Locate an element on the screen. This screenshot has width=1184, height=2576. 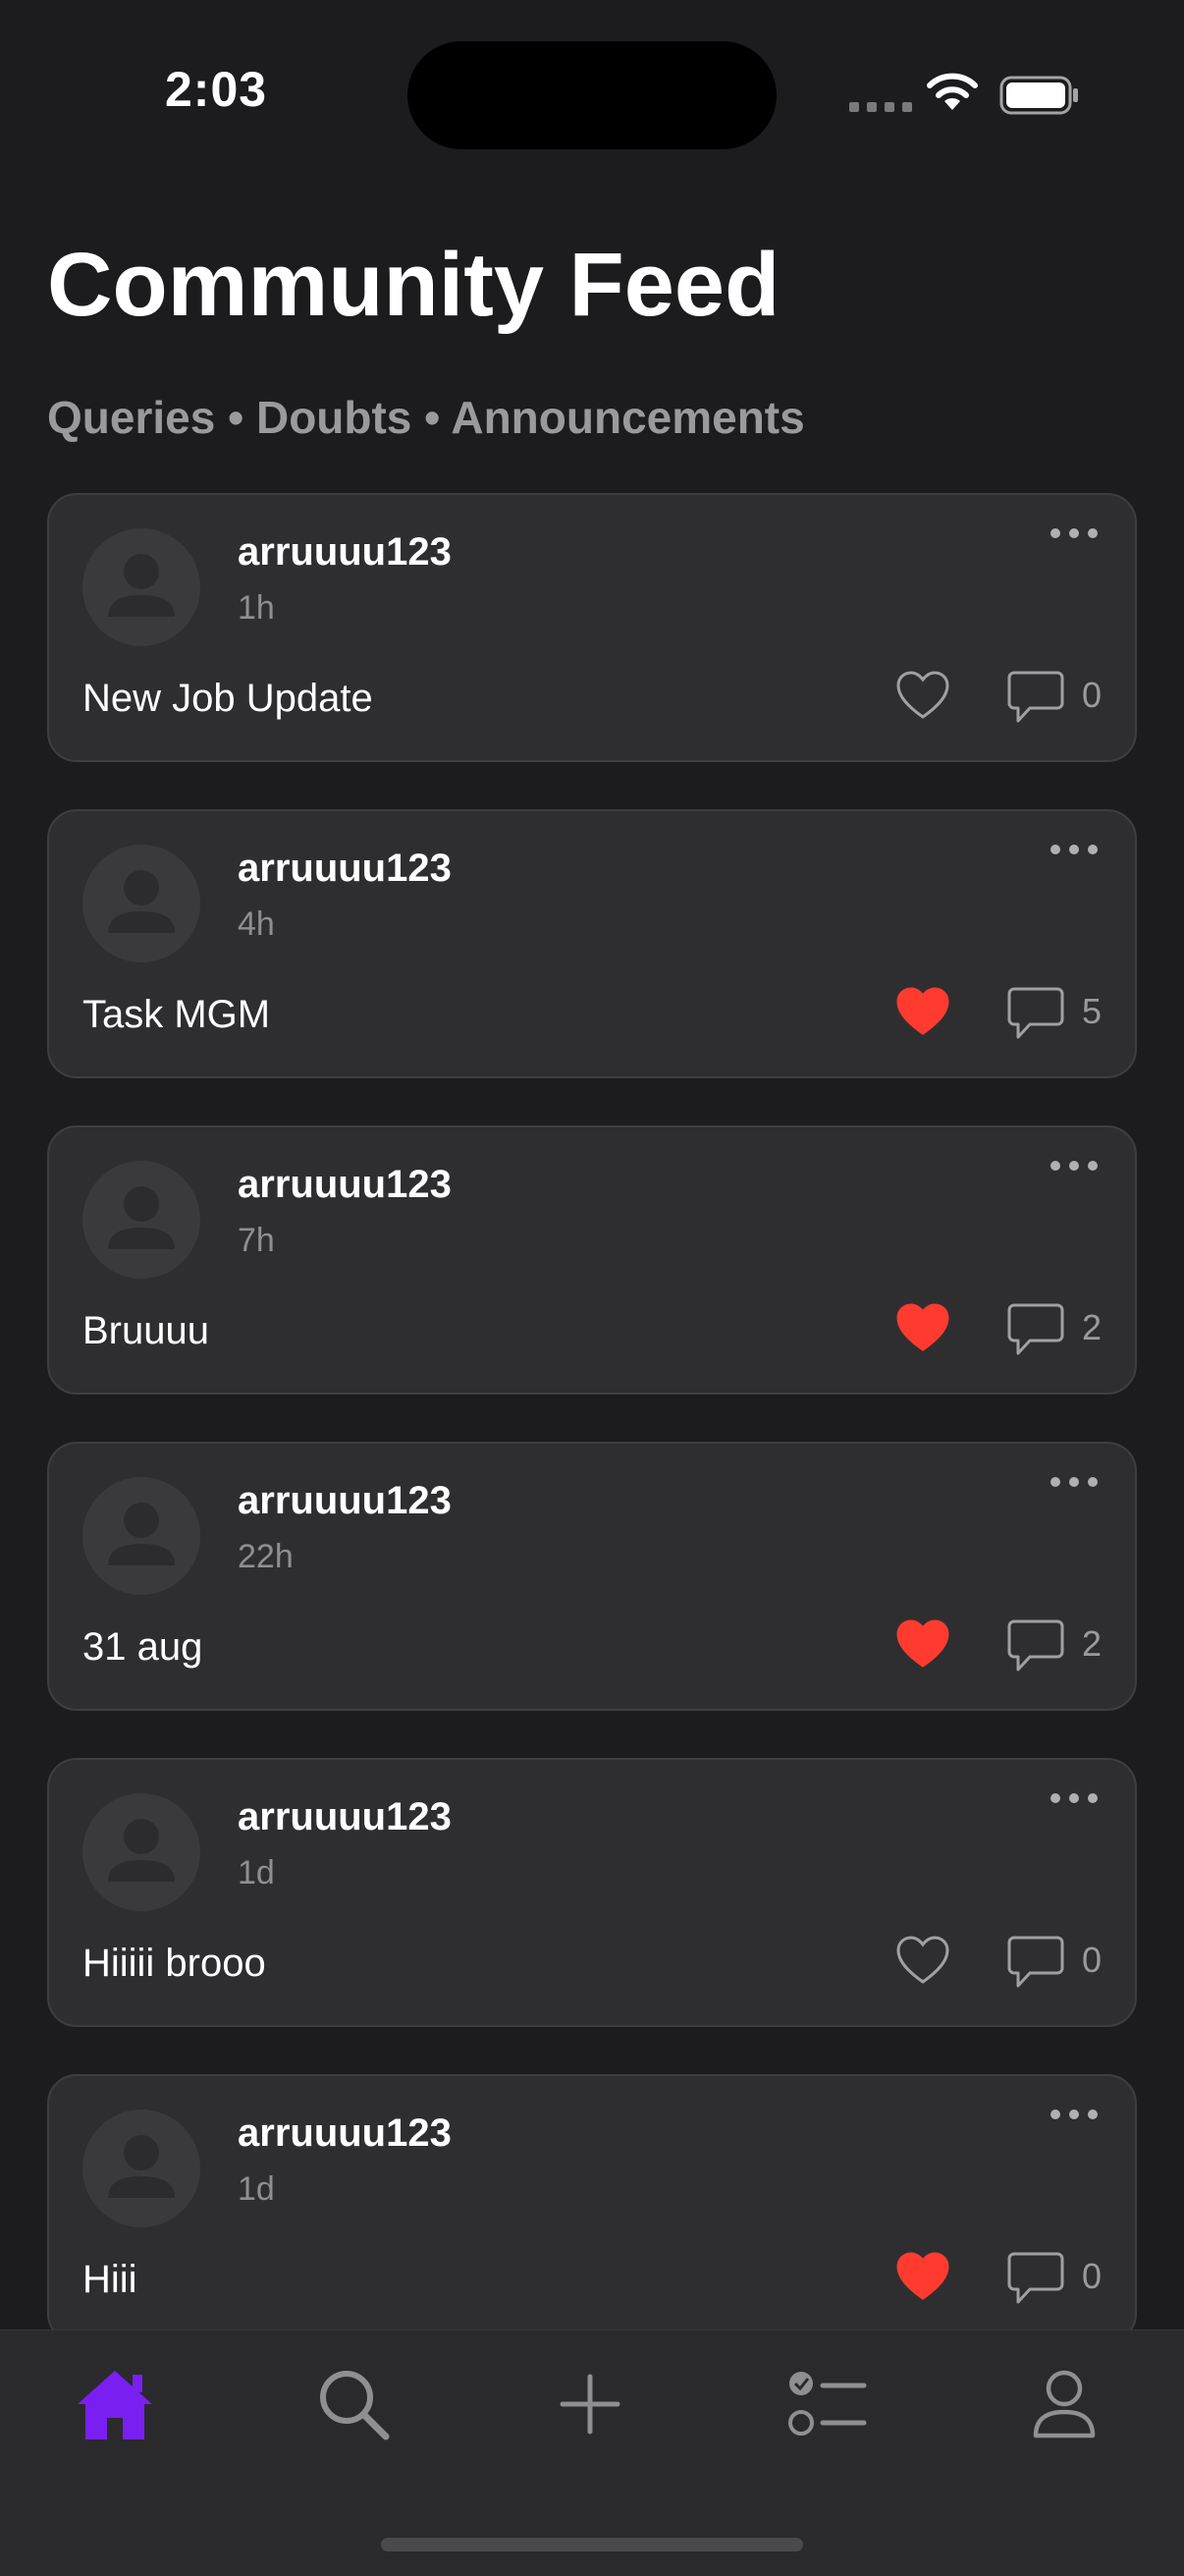
post-card: arruuuu123 1d Hiiiii brooo 0 is located at coordinates (592, 1892).